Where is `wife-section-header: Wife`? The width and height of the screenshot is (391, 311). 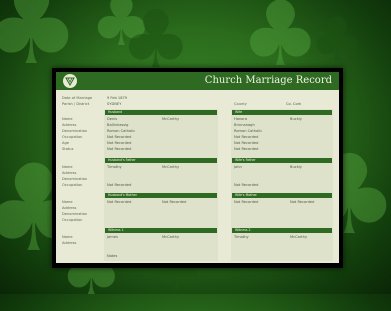
wife-section-header: Wife is located at coordinates (282, 112).